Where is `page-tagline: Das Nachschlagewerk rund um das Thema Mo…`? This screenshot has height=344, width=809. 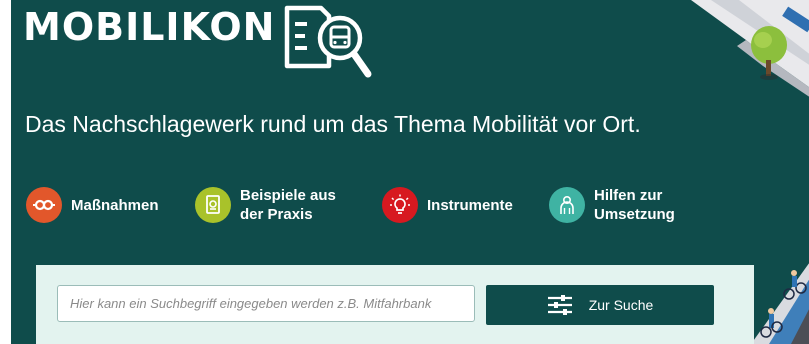
page-tagline: Das Nachschlagewerk rund um das Thema Mo… is located at coordinates (333, 124).